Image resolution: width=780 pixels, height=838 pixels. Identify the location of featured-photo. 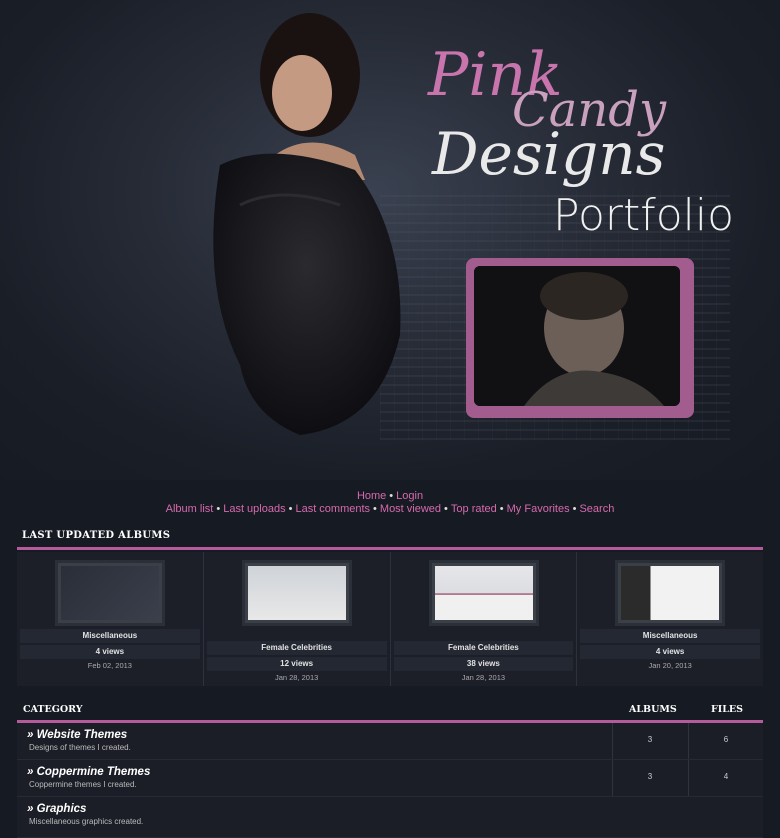
(577, 336).